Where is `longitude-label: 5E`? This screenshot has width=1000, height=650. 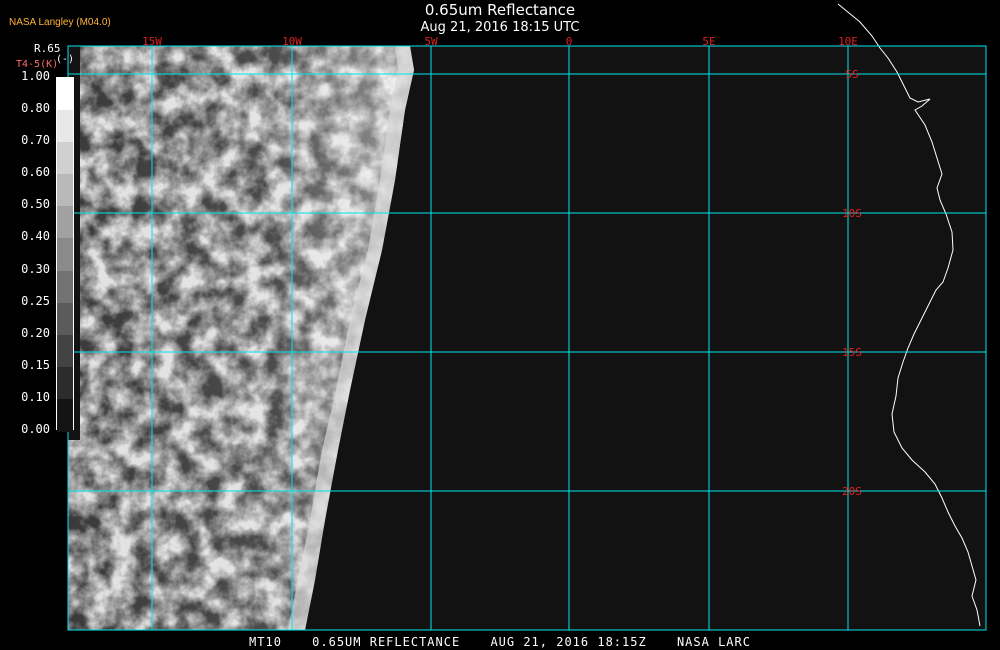
longitude-label: 5E is located at coordinates (708, 41).